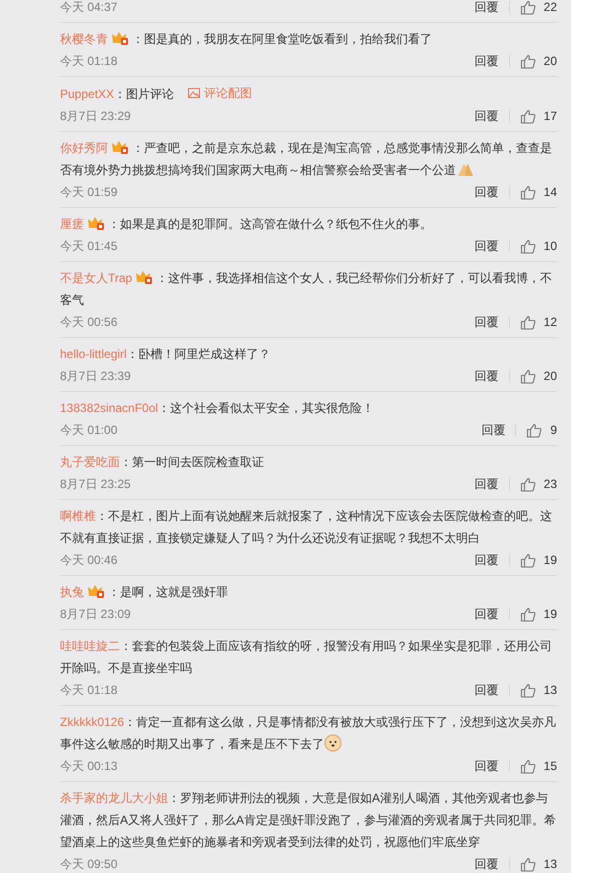 This screenshot has height=873, width=592. Describe the element at coordinates (550, 192) in the screenshot. I see `like-count: 14` at that location.